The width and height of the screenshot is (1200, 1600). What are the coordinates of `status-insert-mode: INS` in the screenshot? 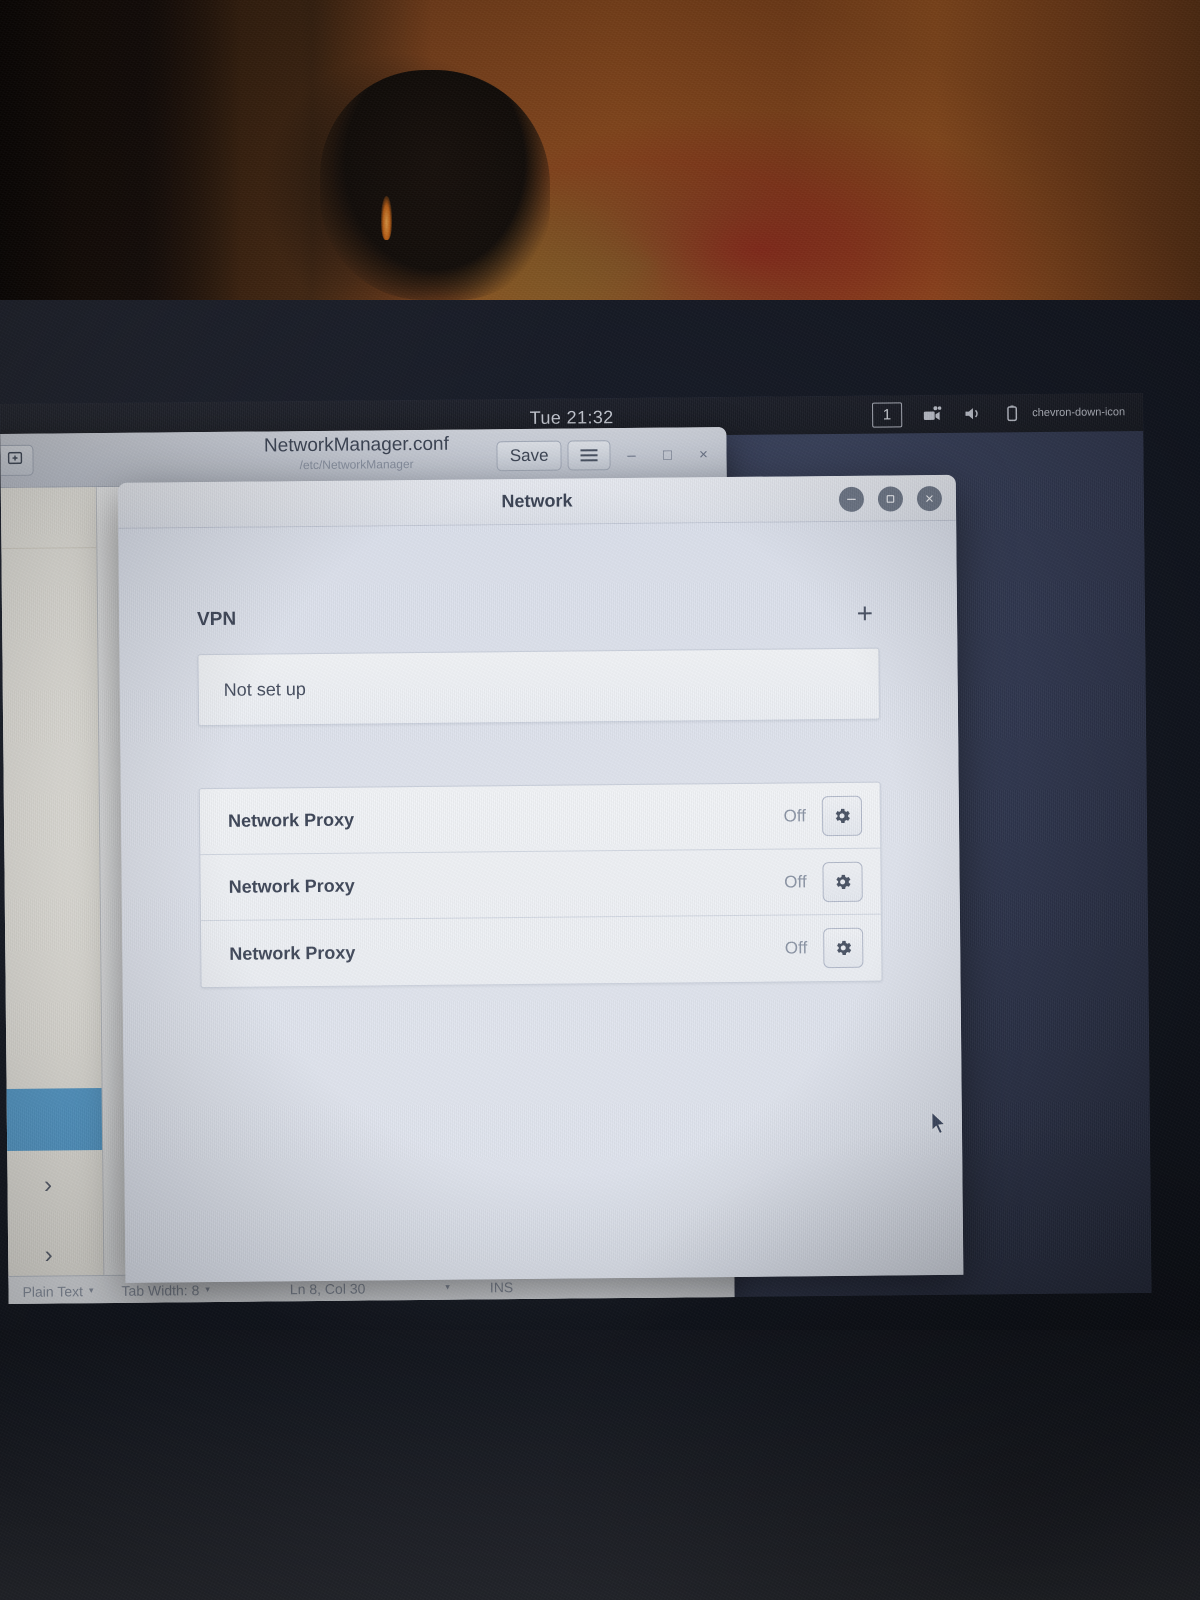 It's located at (501, 1286).